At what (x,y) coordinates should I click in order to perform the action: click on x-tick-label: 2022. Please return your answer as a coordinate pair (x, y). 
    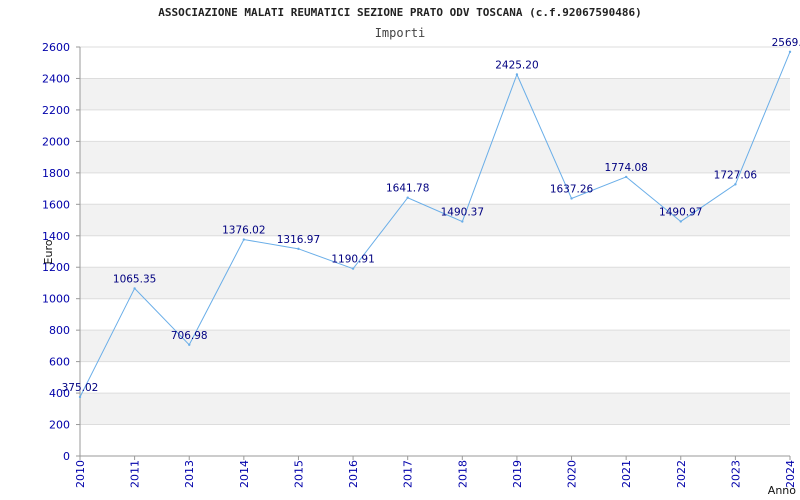
    Looking at the image, I should click on (681, 474).